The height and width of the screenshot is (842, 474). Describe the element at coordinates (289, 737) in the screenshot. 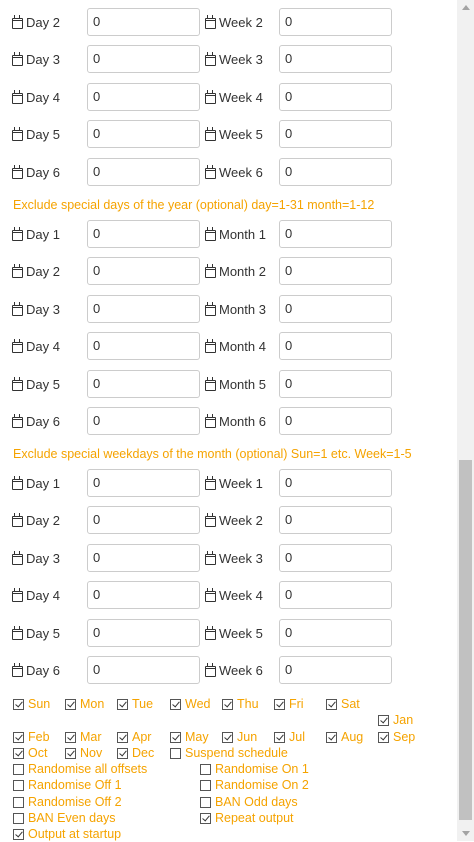

I see `month-checkbox: Jul` at that location.